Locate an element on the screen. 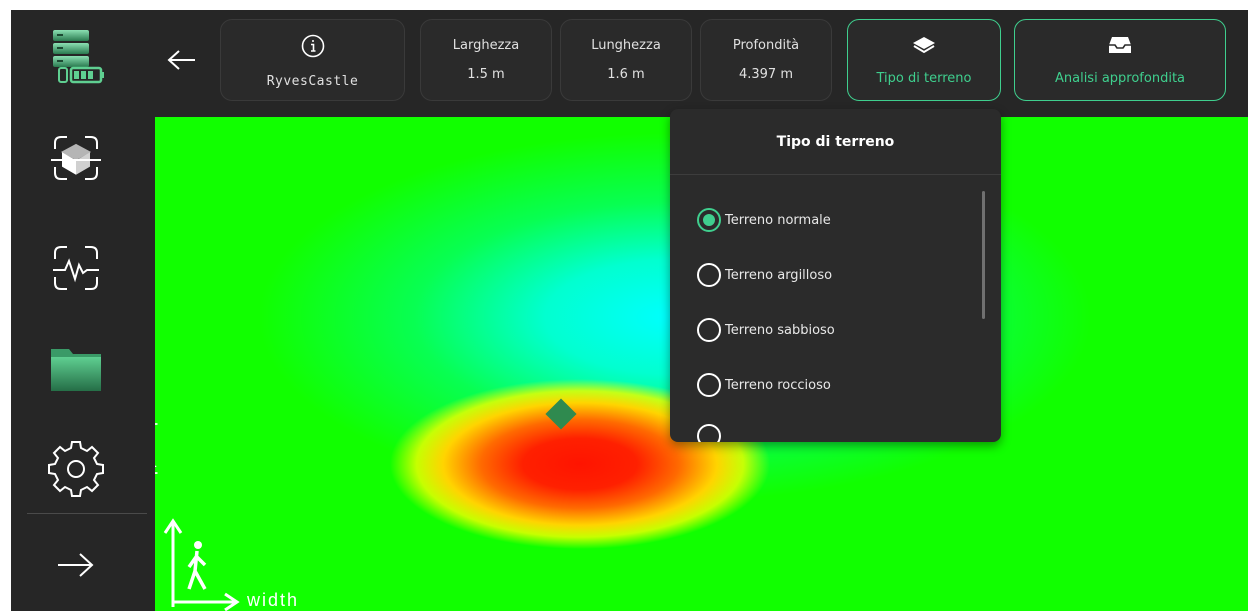 The width and height of the screenshot is (1248, 611). arrow-left-icon is located at coordinates (181, 60).